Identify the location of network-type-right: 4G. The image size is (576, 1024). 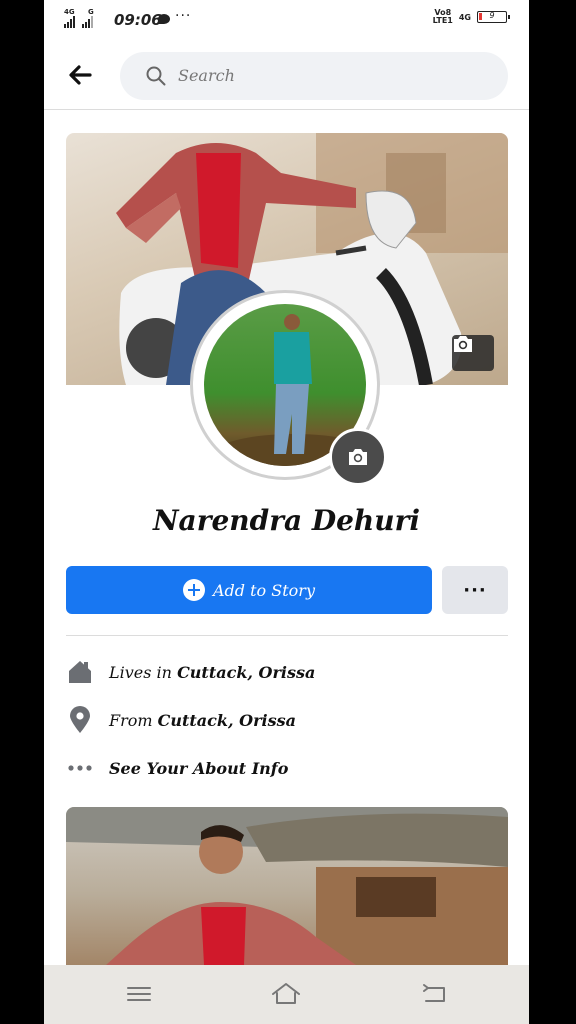
(464, 17).